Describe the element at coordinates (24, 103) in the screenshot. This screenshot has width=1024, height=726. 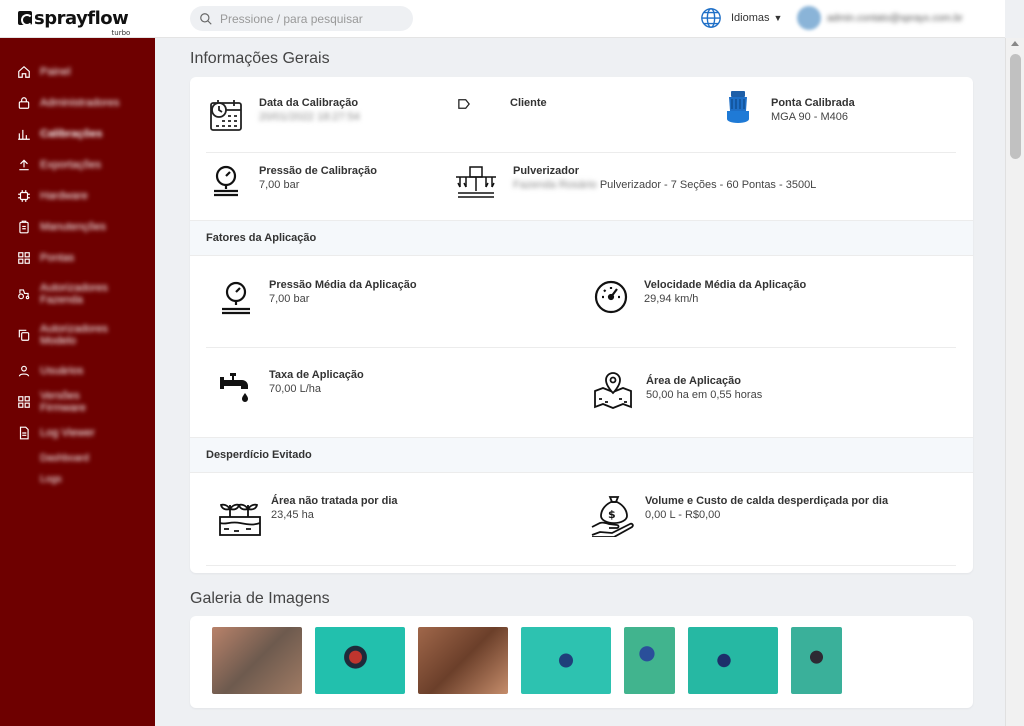
I see `lock-icon` at that location.